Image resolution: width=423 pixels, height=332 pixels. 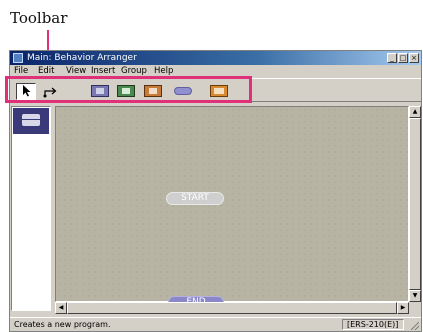 I want to click on horizontal-scroll-thumb, so click(x=232, y=308).